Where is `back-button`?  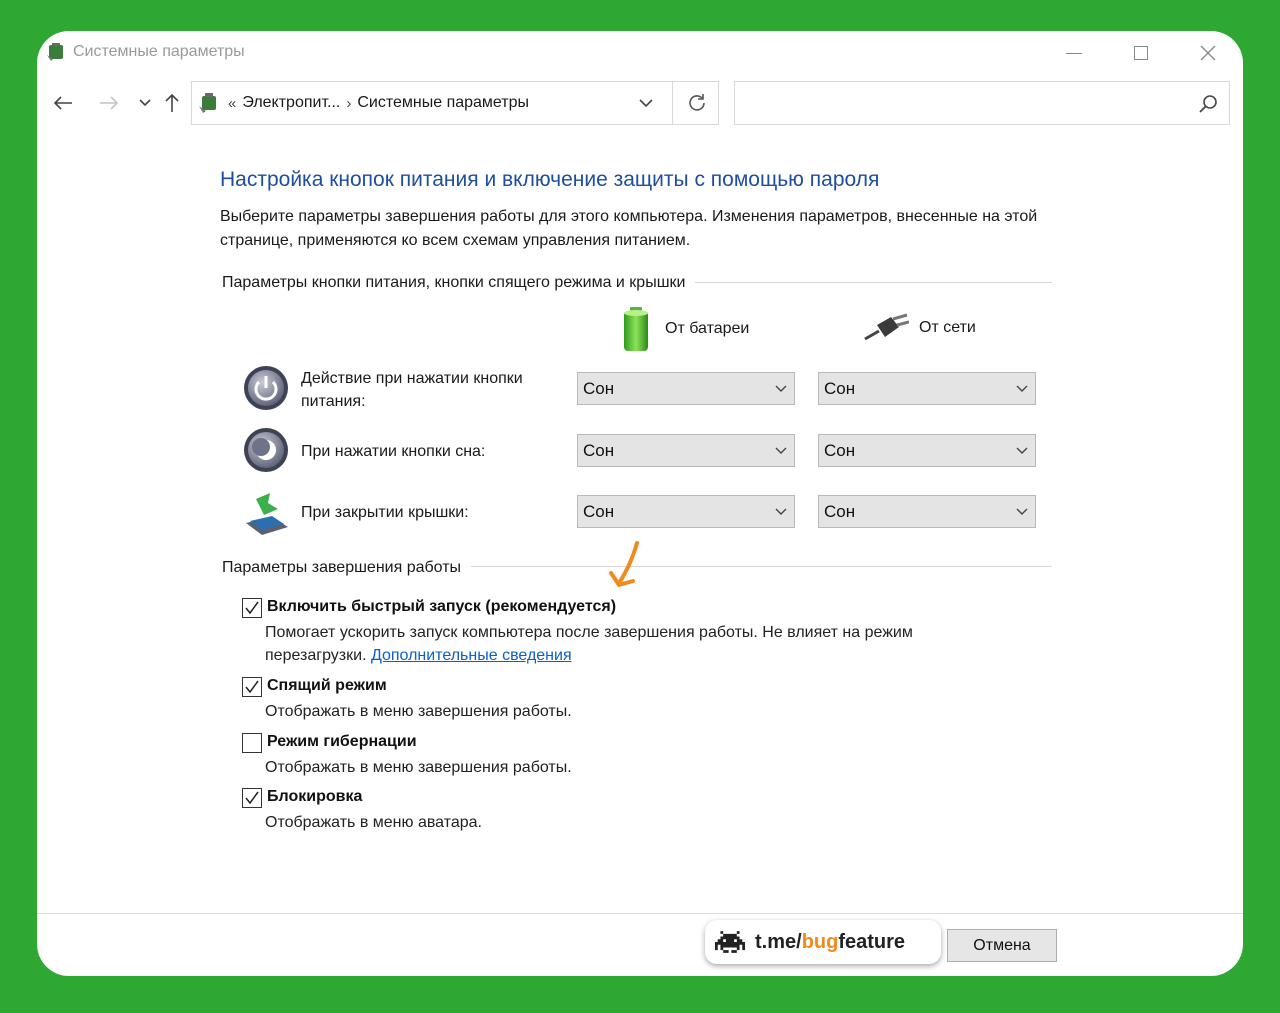
back-button is located at coordinates (63, 103).